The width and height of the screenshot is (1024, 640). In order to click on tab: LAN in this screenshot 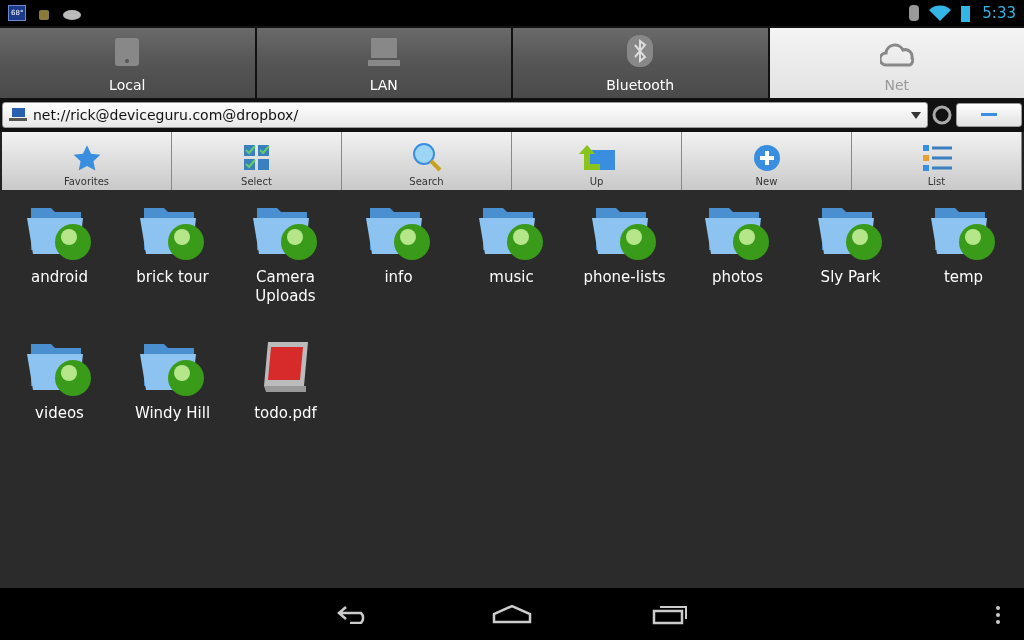, I will do `click(383, 63)`.